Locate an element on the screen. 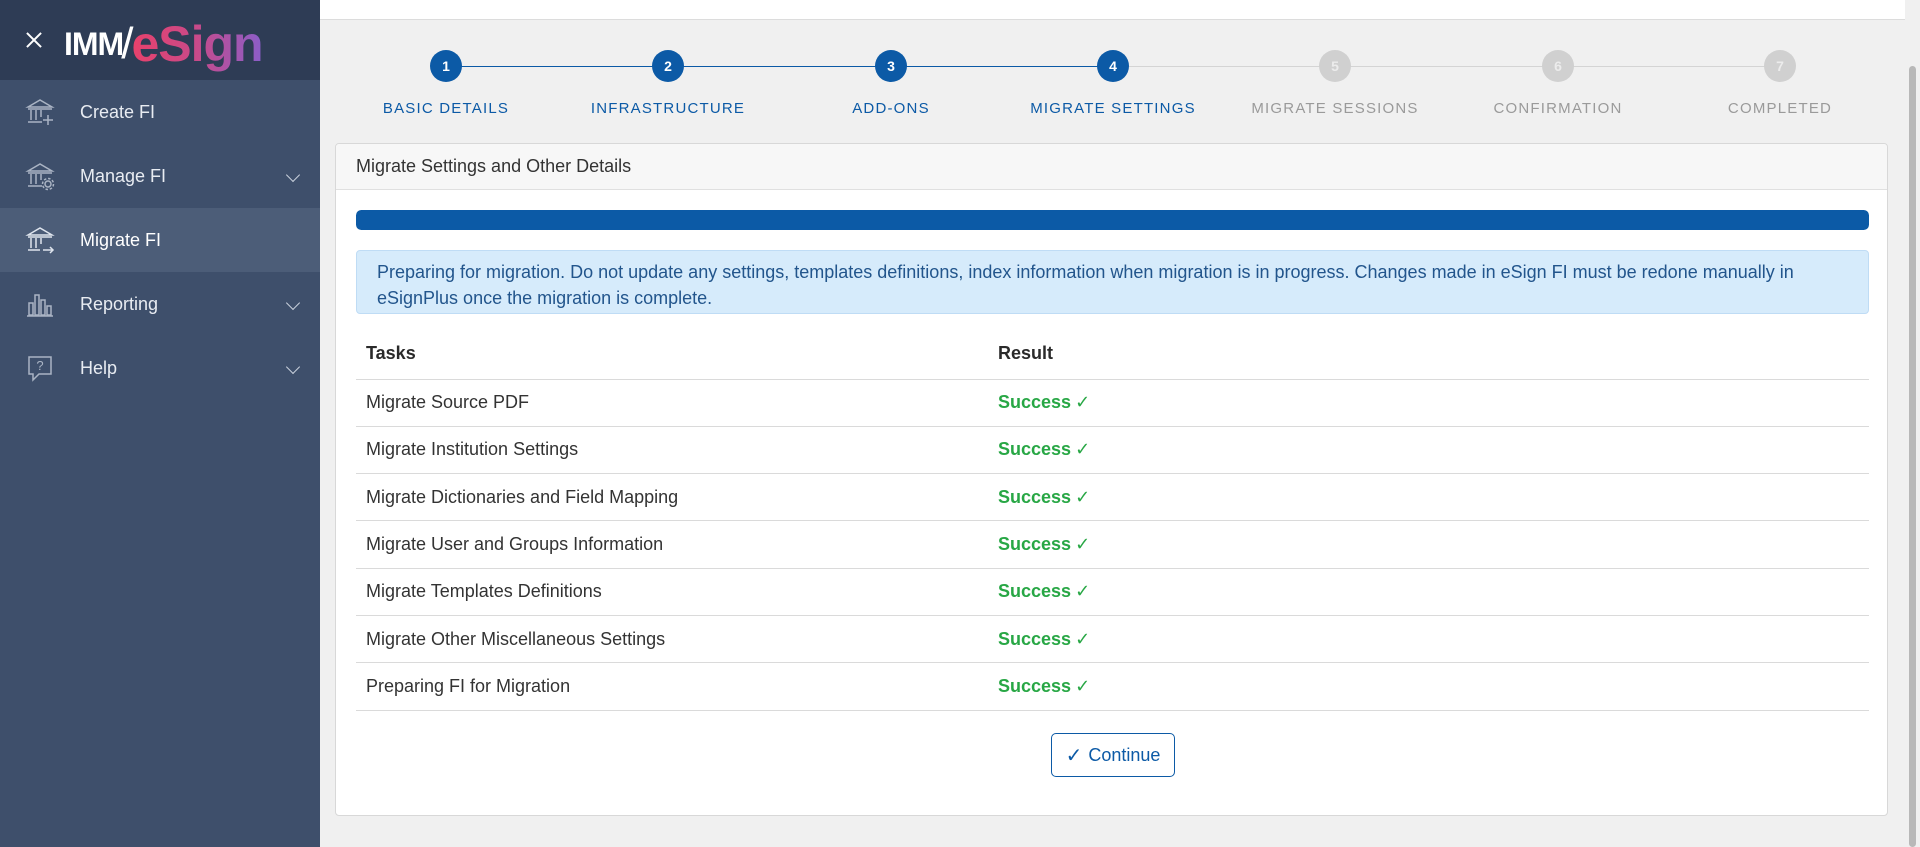  column-header-tasks: Tasks is located at coordinates (672, 354).